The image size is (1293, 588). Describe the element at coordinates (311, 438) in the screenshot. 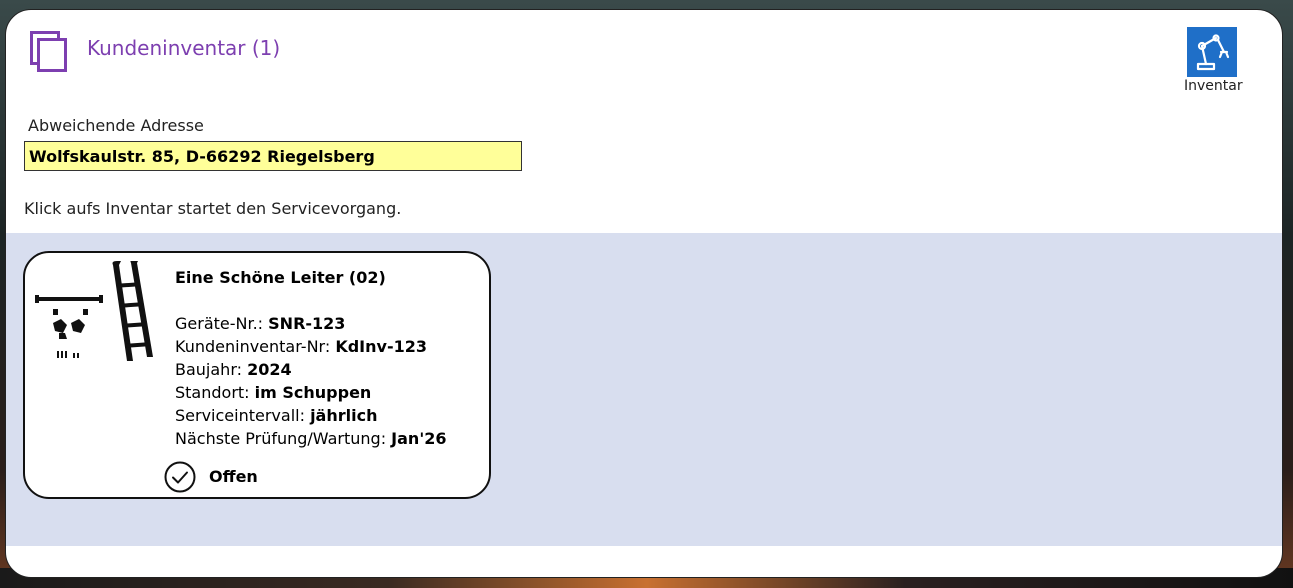

I see `naechste-pruefung-row: Nächste Prüfung/Wartung: Jan'26` at that location.